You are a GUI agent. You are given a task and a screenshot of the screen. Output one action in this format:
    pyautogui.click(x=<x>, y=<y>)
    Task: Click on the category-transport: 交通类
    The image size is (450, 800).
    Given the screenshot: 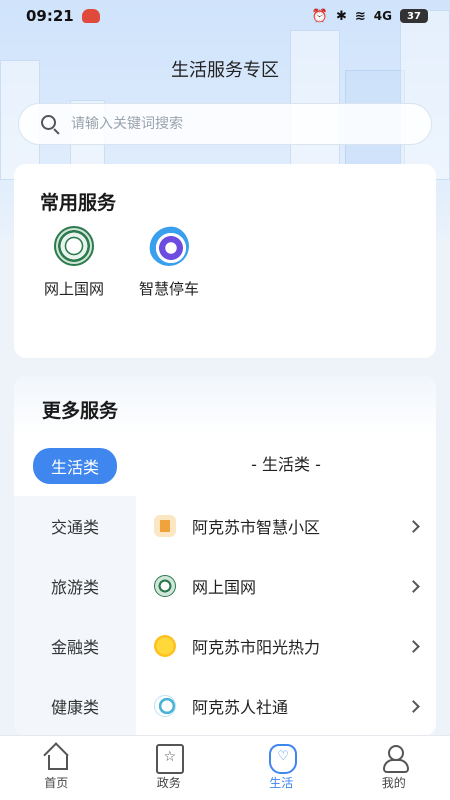 What is the action you would take?
    pyautogui.click(x=75, y=526)
    